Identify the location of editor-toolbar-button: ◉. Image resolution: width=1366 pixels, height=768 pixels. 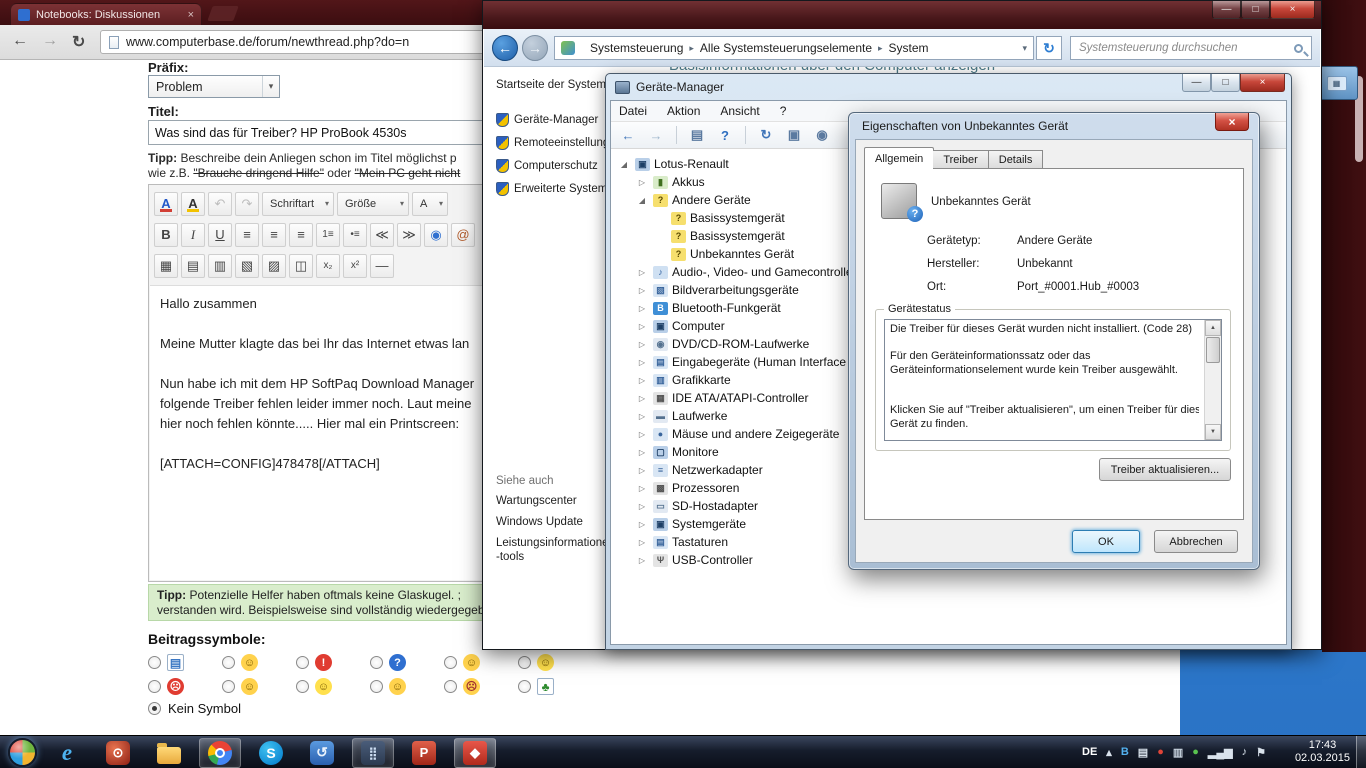
(436, 234).